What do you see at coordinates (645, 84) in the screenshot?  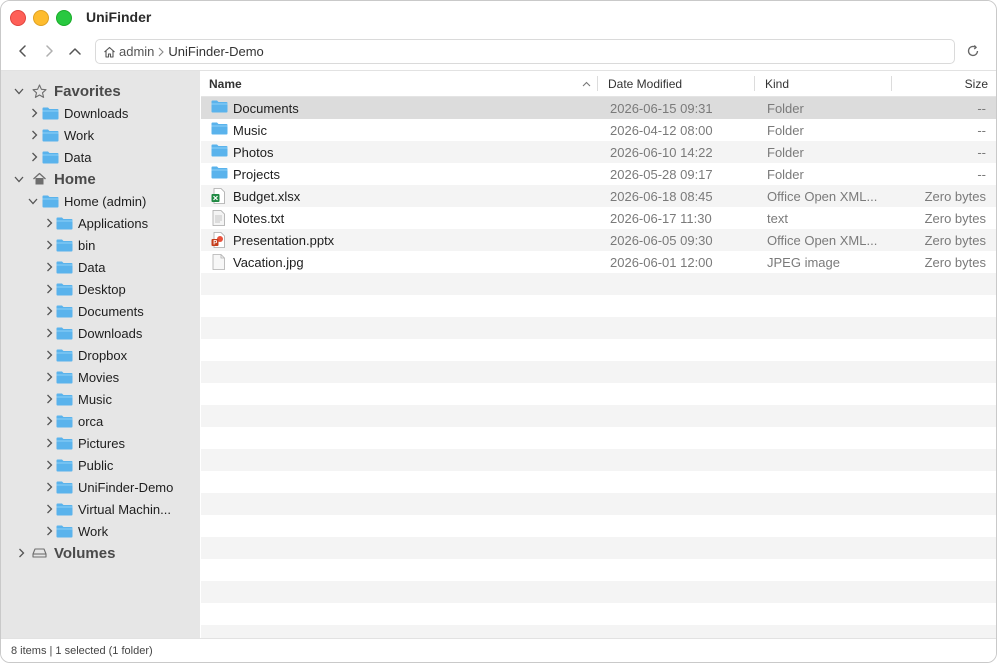 I see `column-header-date: Date Modified` at bounding box center [645, 84].